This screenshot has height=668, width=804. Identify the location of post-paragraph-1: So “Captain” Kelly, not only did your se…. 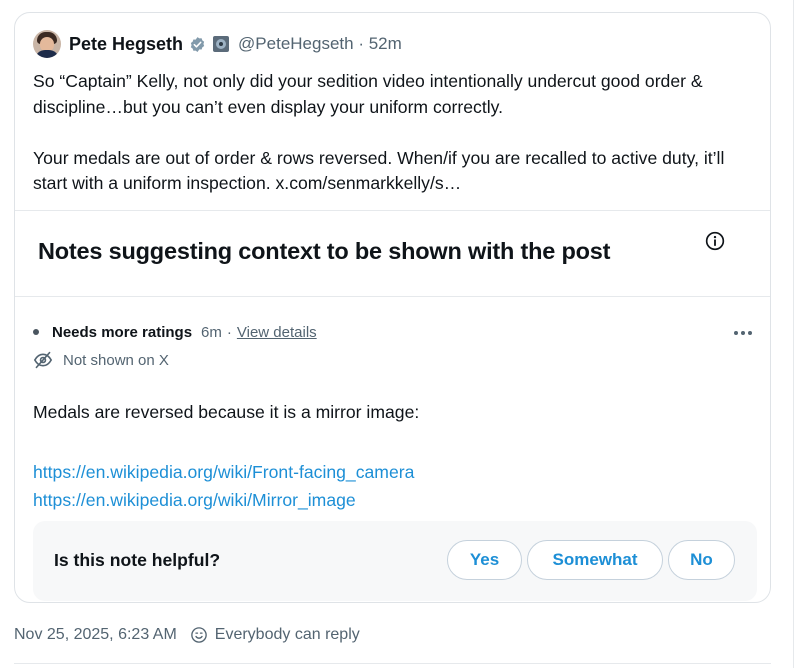
(368, 94).